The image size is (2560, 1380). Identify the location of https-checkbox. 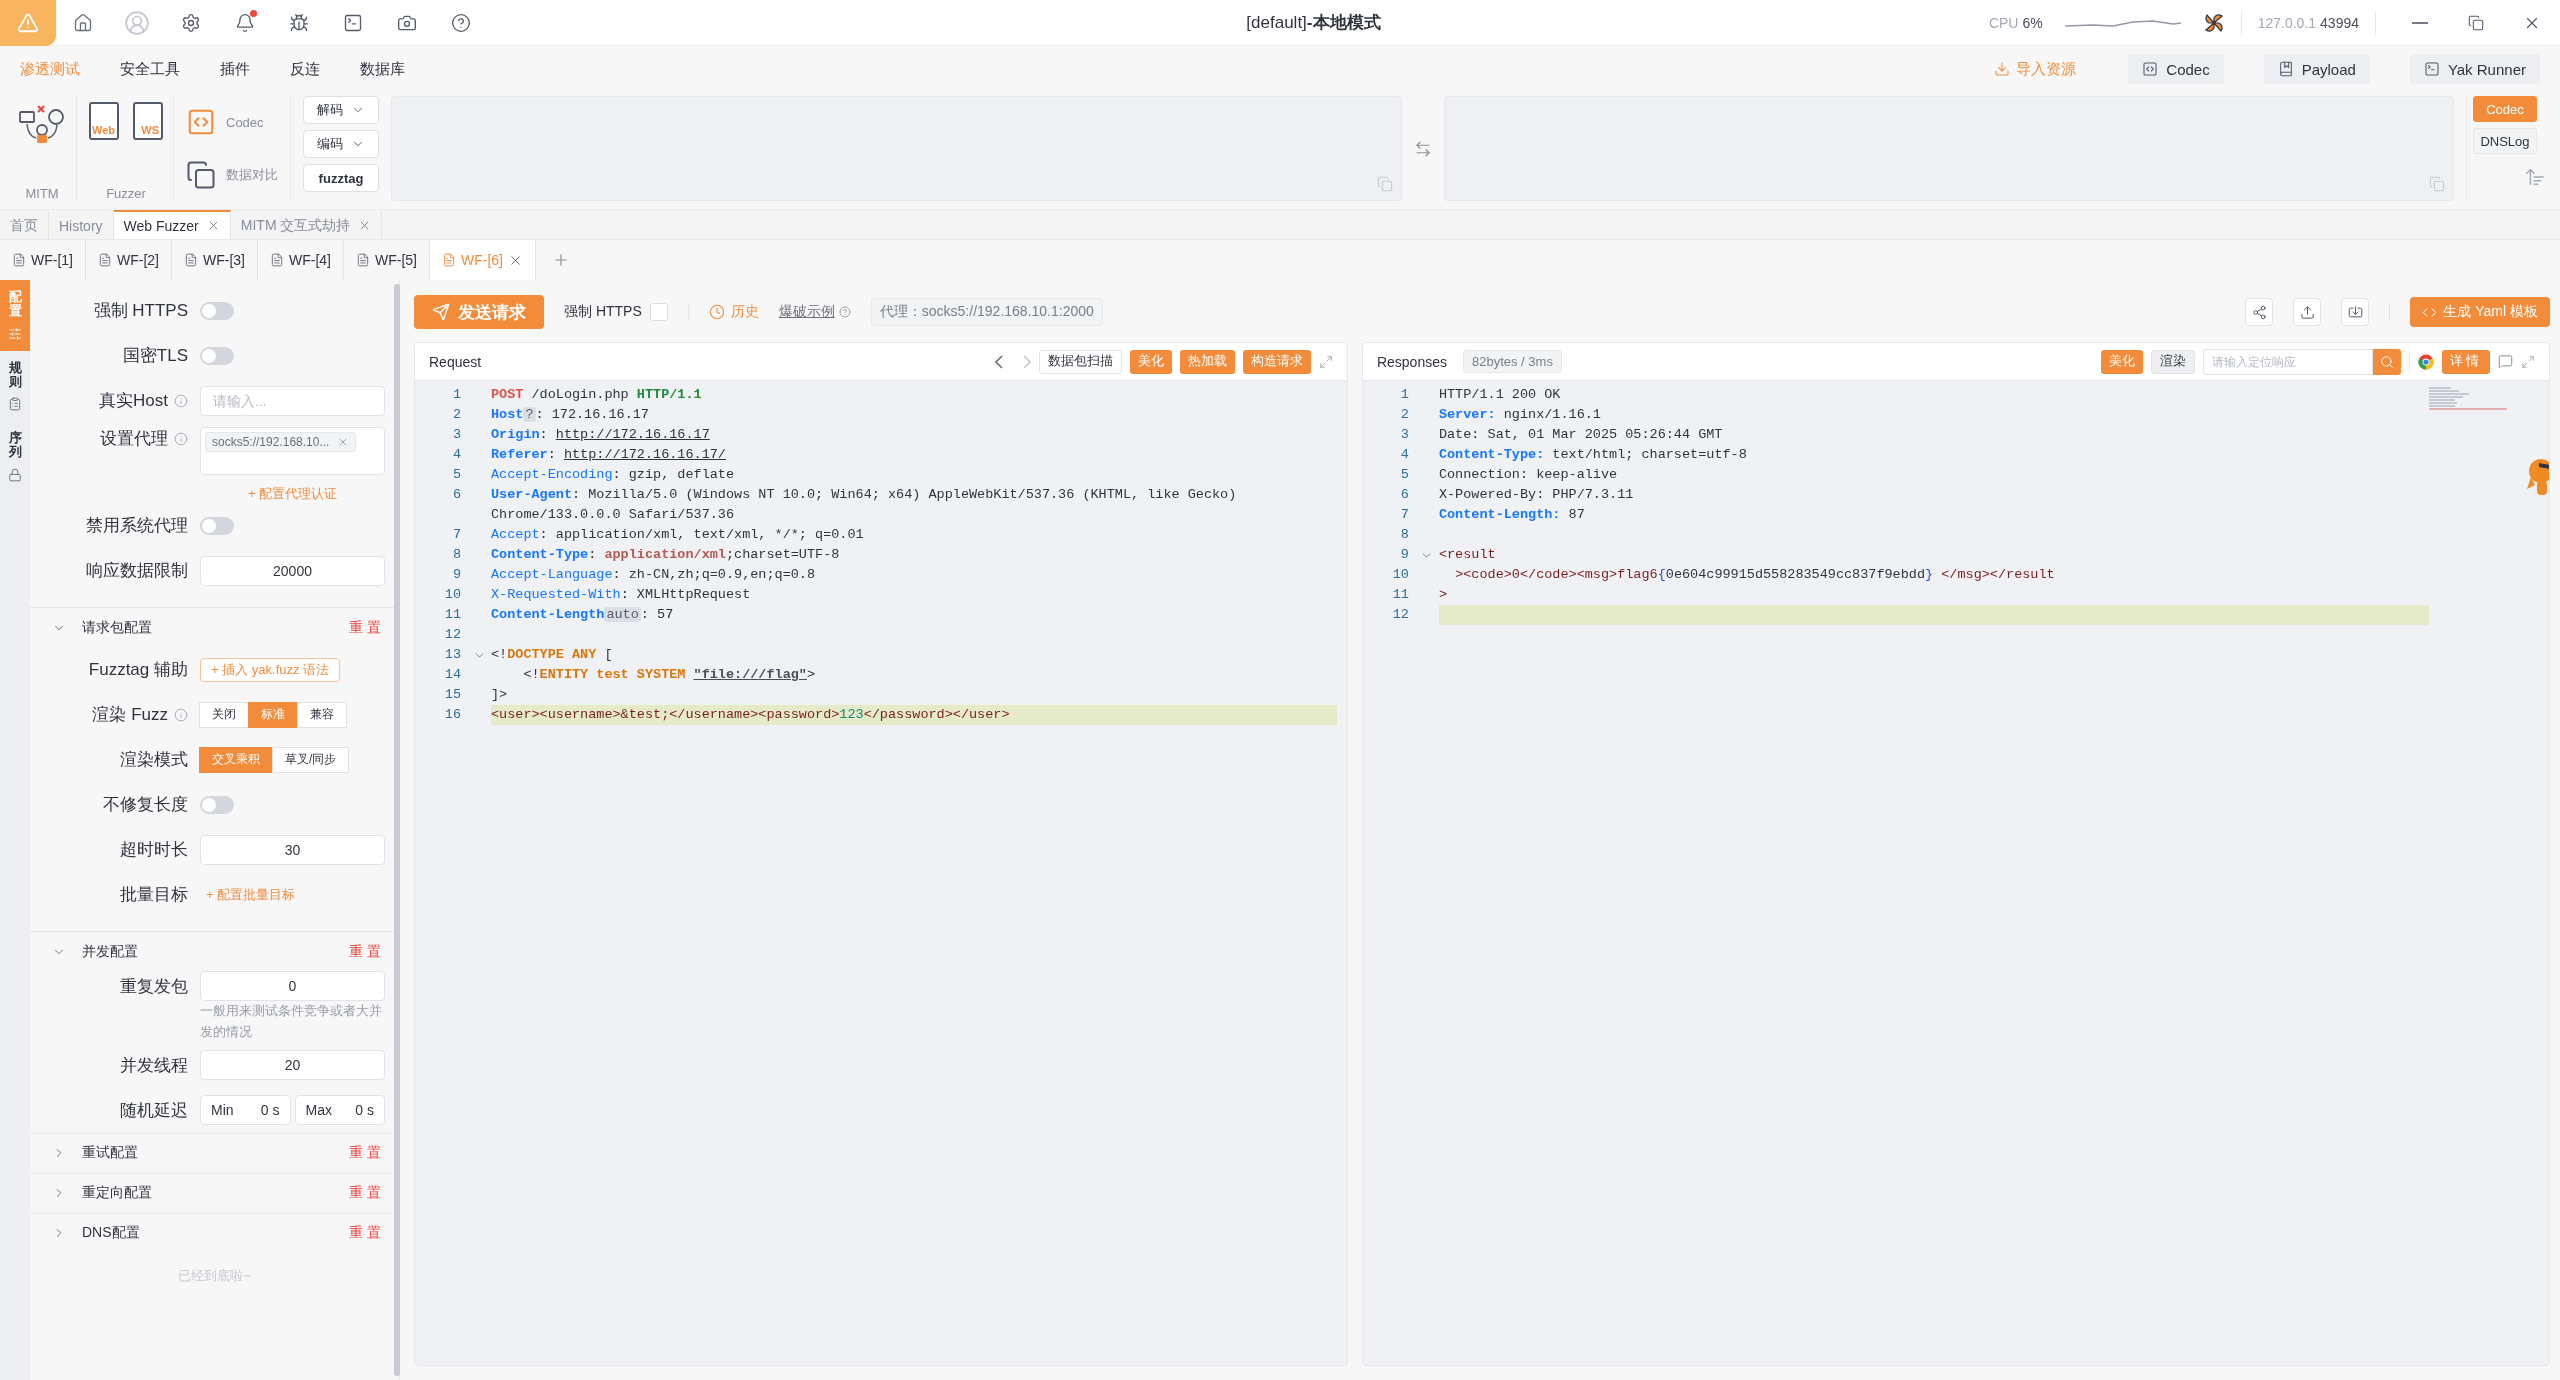
(658, 312).